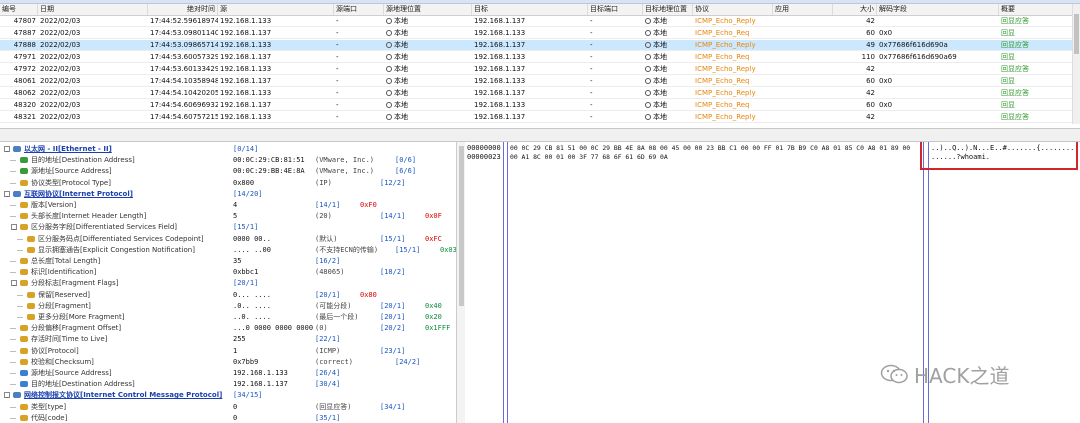  Describe the element at coordinates (183, 9) in the screenshot. I see `col-abs-time-header: 绝对时间` at that location.